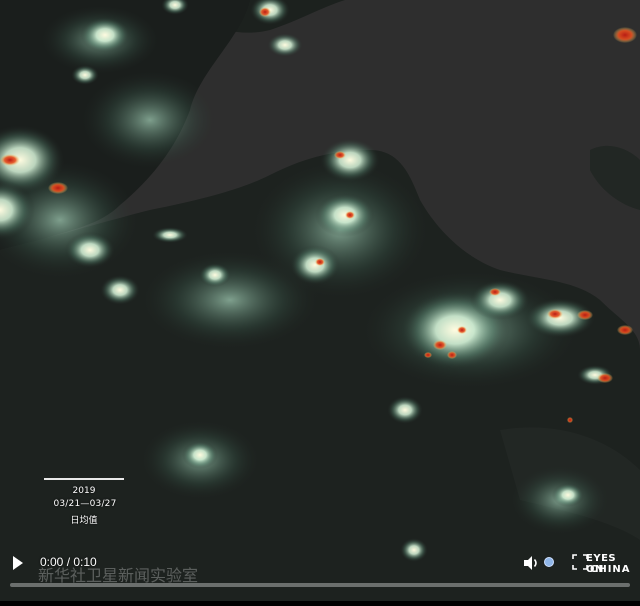 This screenshot has width=640, height=606. Describe the element at coordinates (320, 575) in the screenshot. I see `video-controls-bar: 0:00 / 0:10 EYES ON CHINA` at that location.